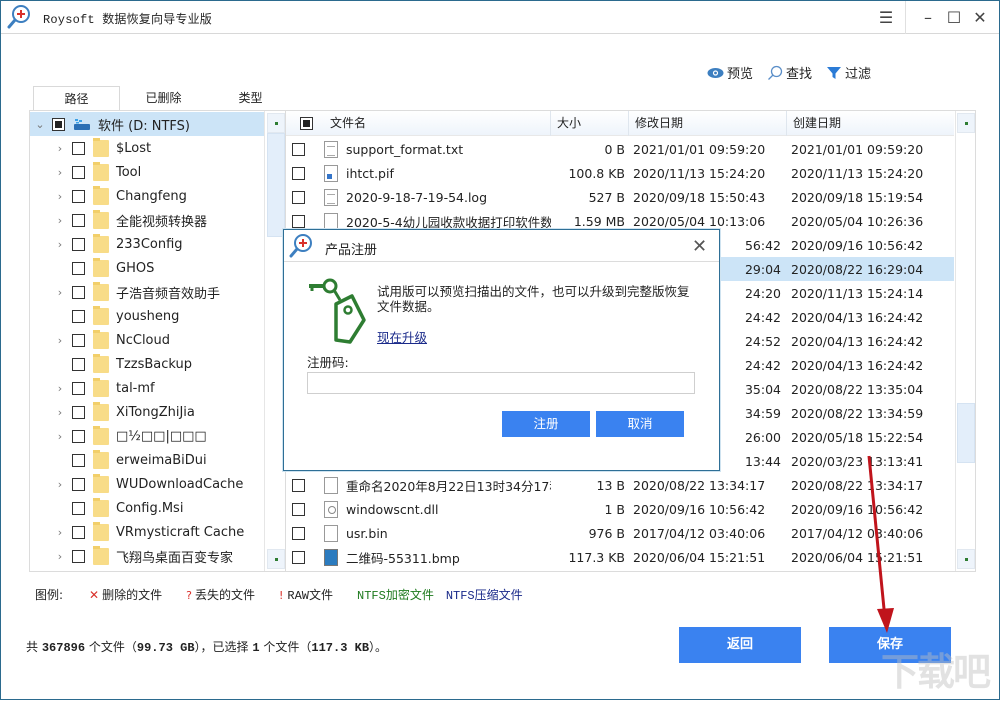 Image resolution: width=1000 pixels, height=701 pixels. What do you see at coordinates (789, 72) in the screenshot?
I see `find-button: 查找` at bounding box center [789, 72].